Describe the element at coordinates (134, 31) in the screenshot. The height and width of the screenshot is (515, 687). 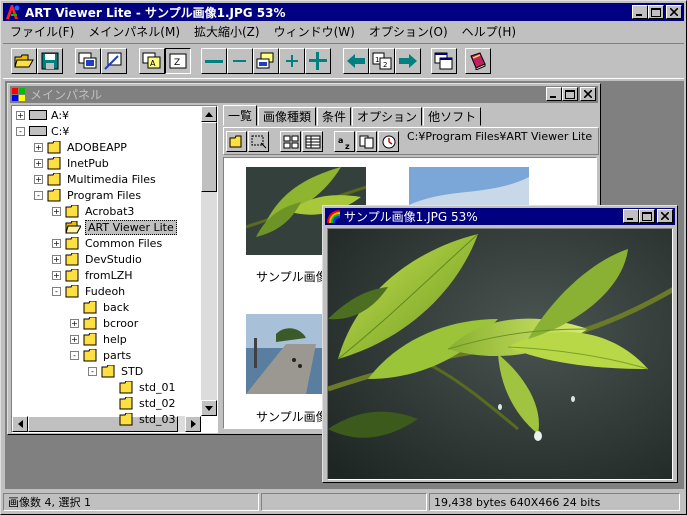
I see `menu-main-panel: メインパネル(M)` at that location.